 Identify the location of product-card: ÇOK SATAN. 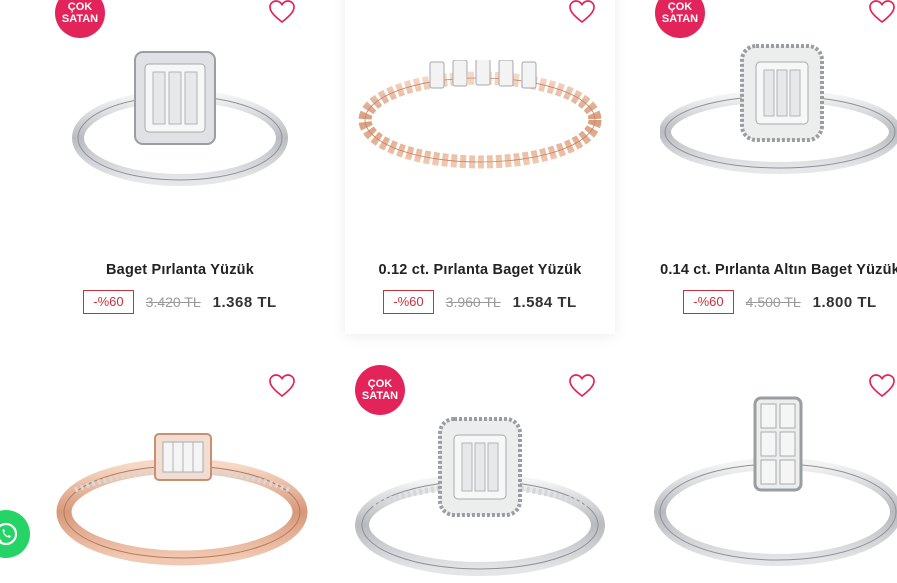
(480, 471).